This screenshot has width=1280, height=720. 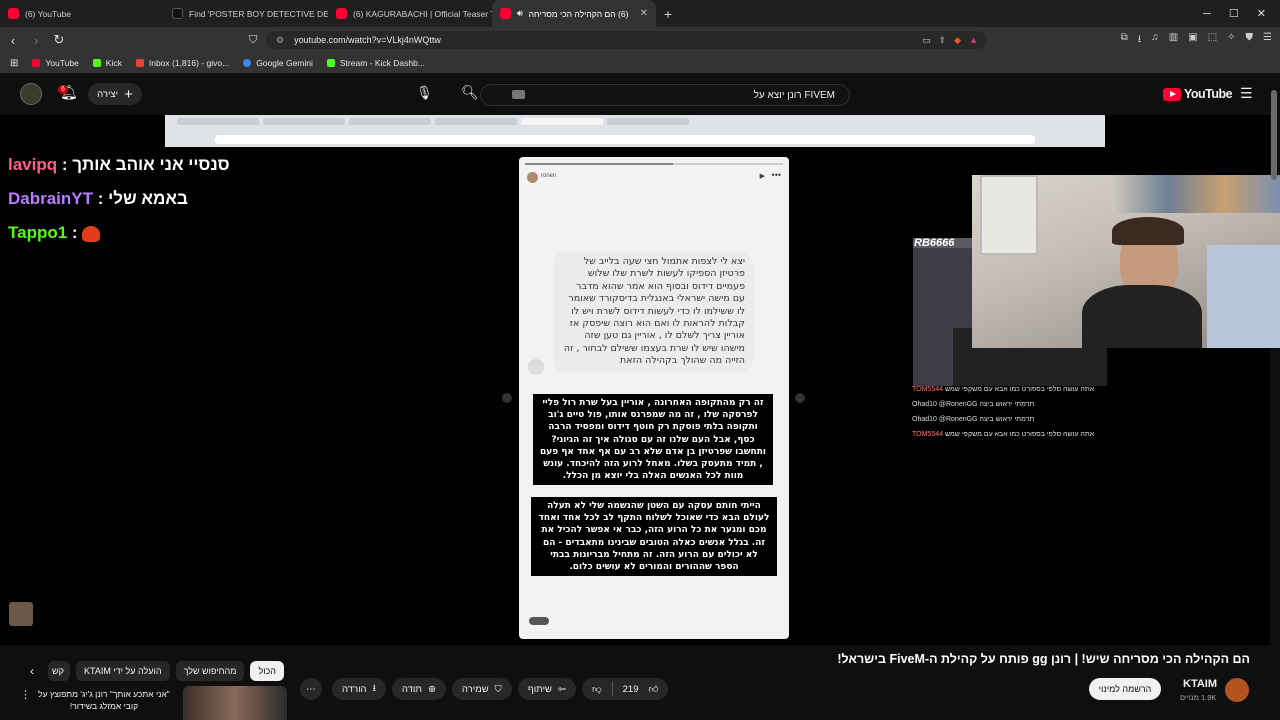 I want to click on like-count: 219, so click(x=630, y=689).